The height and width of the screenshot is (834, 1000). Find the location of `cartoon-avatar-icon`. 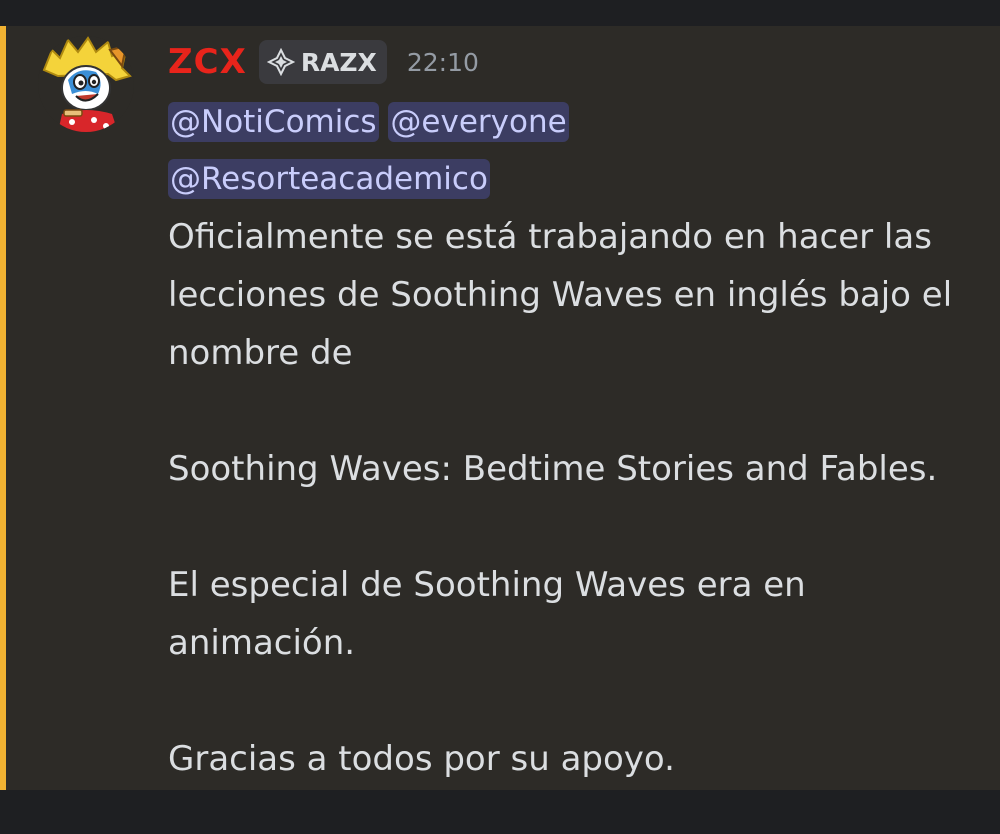

cartoon-avatar-icon is located at coordinates (86, 84).